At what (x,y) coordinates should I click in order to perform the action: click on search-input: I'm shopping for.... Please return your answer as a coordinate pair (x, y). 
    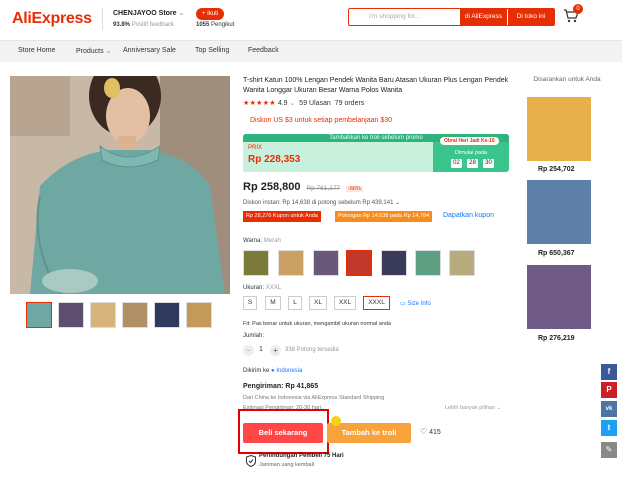
    Looking at the image, I should click on (394, 16).